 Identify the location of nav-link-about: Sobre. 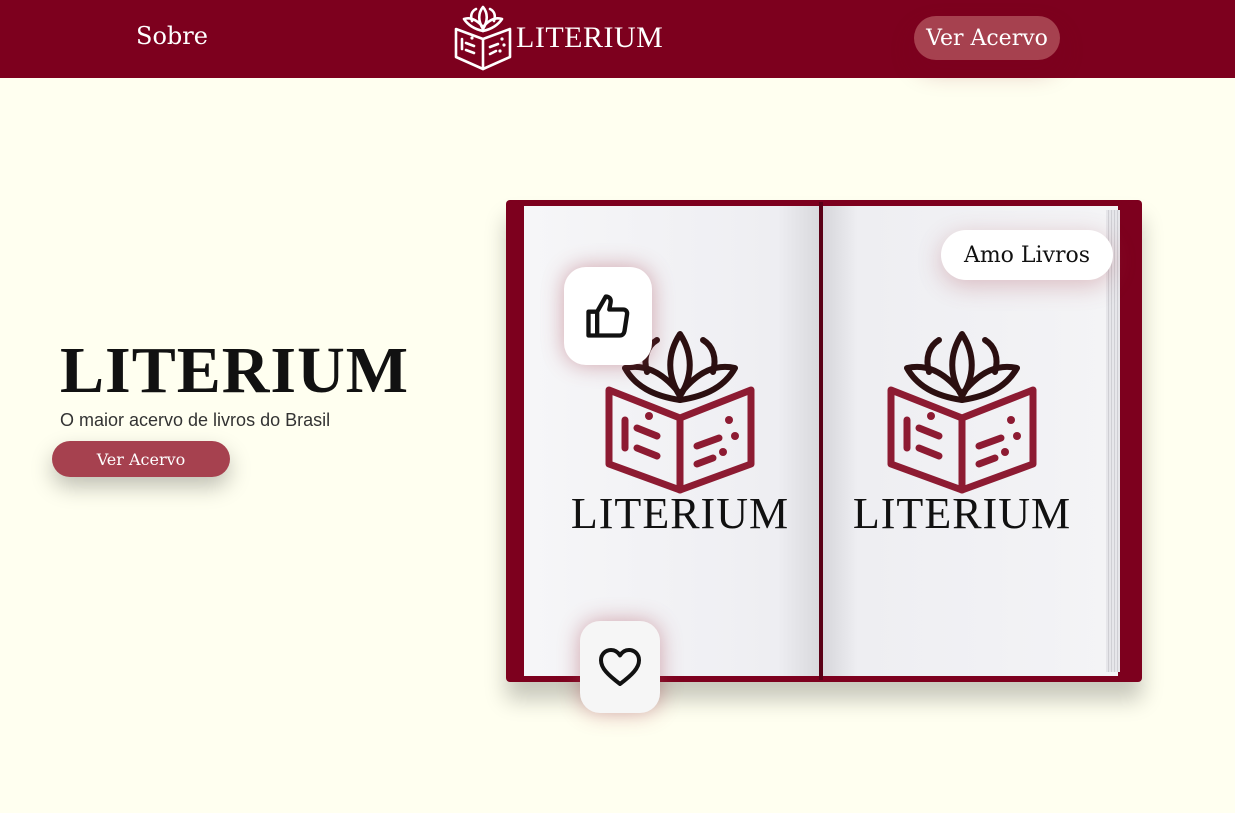
(172, 36).